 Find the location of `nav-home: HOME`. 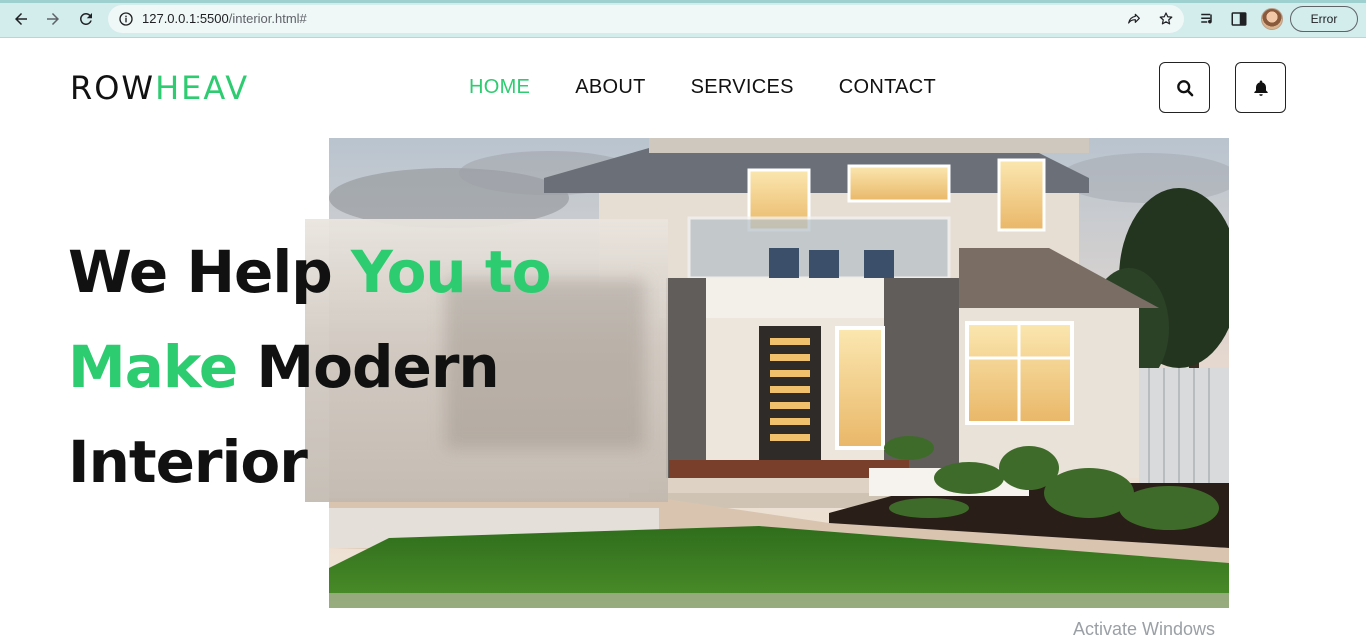

nav-home: HOME is located at coordinates (499, 87).